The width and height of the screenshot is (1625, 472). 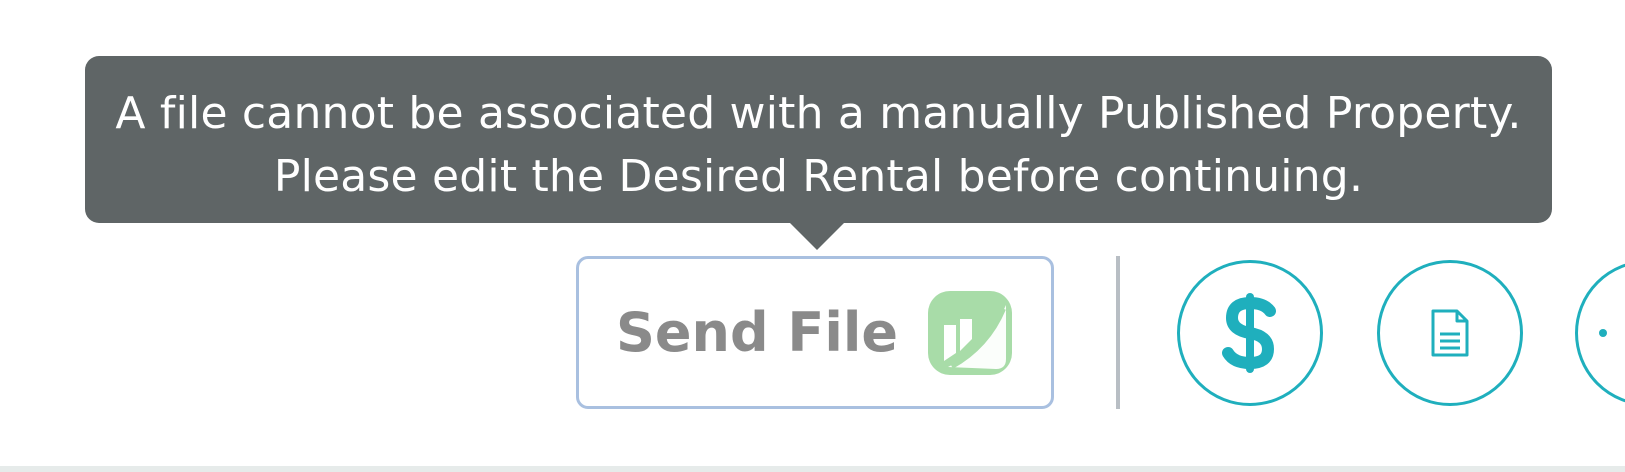 I want to click on document-icon, so click(x=1450, y=333).